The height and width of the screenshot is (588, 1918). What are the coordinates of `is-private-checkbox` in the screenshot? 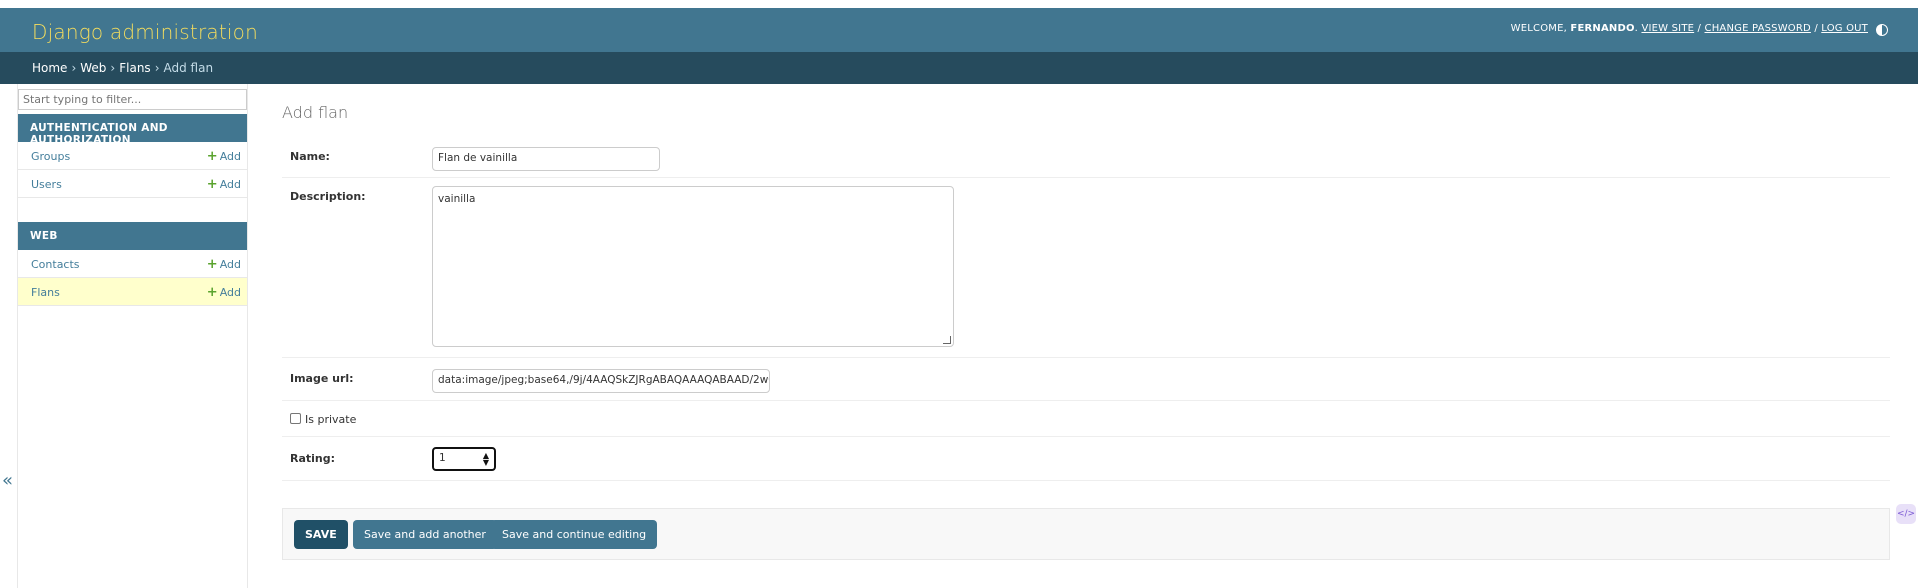 It's located at (295, 418).